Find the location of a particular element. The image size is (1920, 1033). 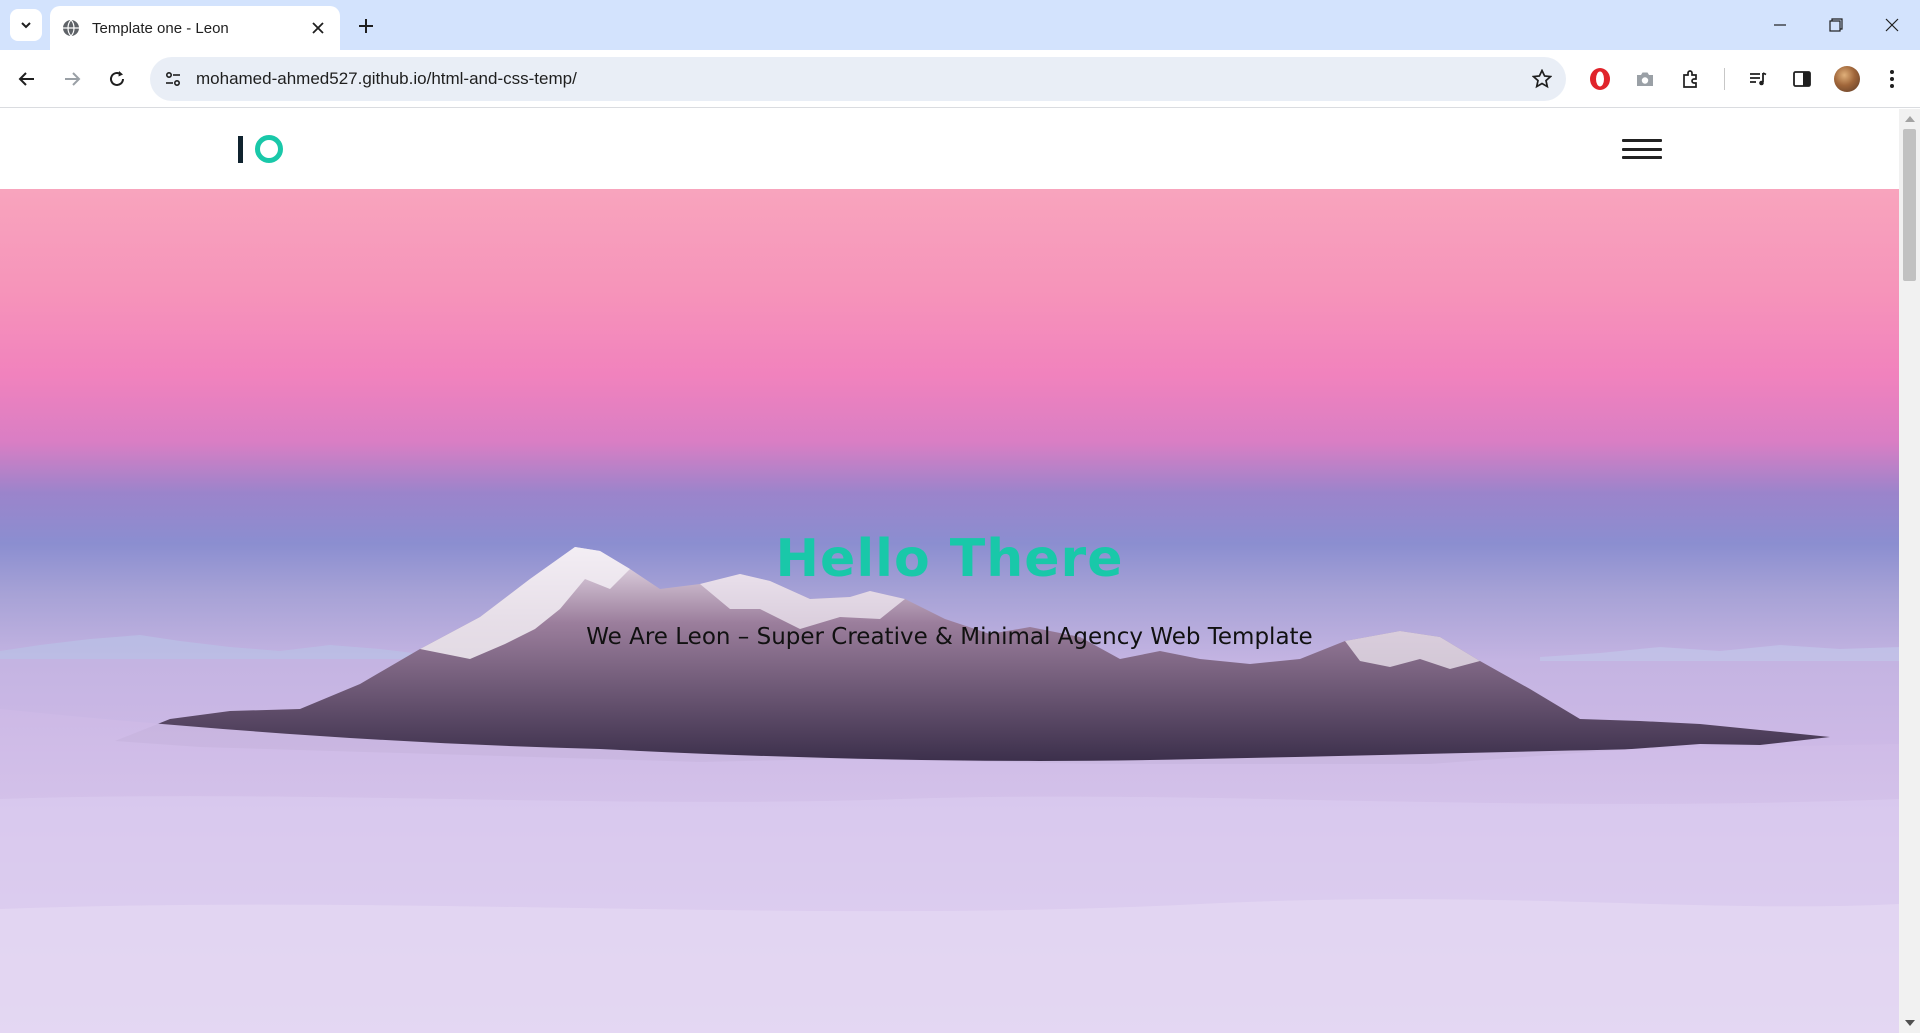

close-tab-button is located at coordinates (318, 28).